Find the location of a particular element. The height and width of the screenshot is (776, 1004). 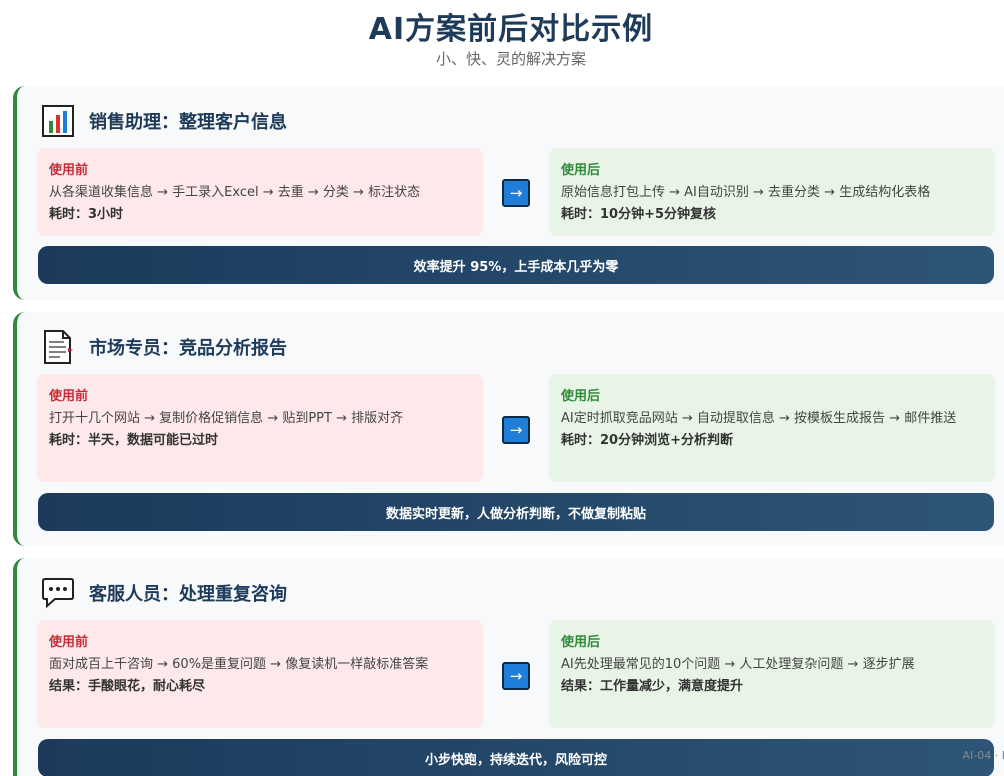

before-cost: 耗时：半天，数据可能已过时 is located at coordinates (134, 440).